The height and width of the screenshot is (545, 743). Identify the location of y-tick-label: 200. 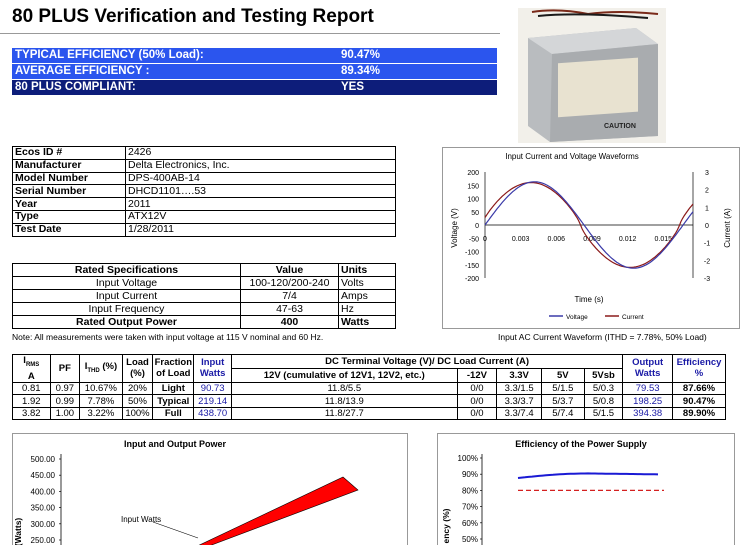
(473, 173).